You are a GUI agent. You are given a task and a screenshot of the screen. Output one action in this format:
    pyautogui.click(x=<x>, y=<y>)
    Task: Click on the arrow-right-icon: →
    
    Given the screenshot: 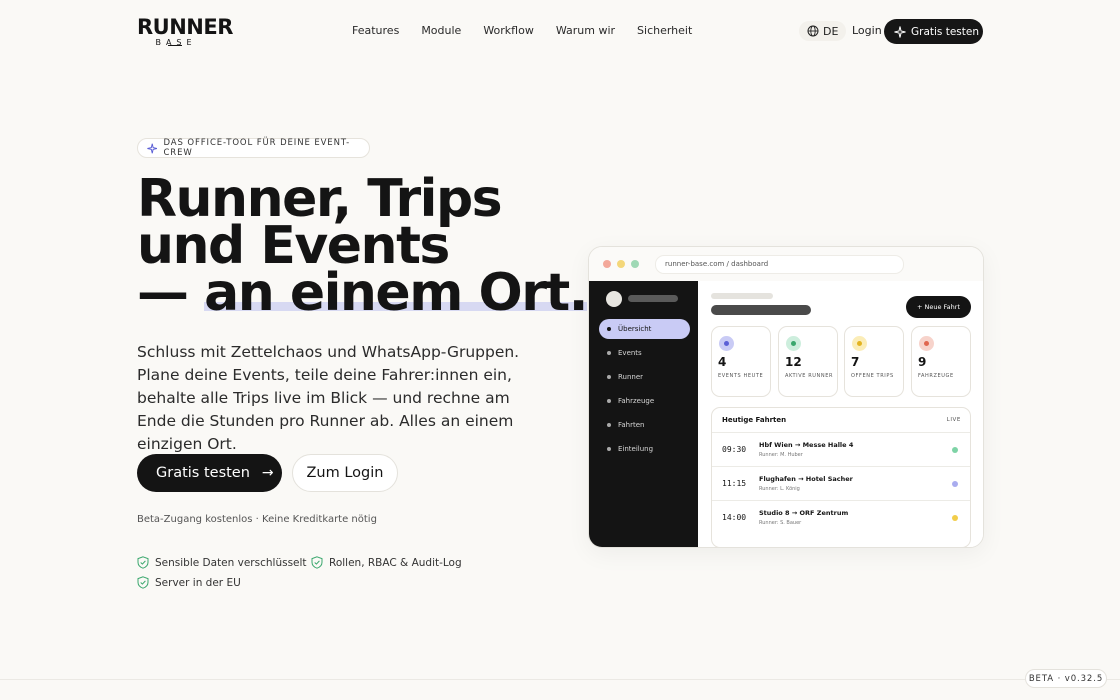 What is the action you would take?
    pyautogui.click(x=267, y=473)
    